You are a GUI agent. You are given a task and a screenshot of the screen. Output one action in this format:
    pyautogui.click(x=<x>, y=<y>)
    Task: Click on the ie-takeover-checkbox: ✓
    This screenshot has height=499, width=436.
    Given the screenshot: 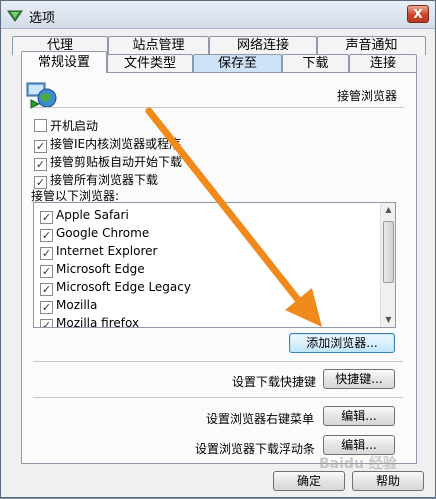 What is the action you would take?
    pyautogui.click(x=40, y=146)
    